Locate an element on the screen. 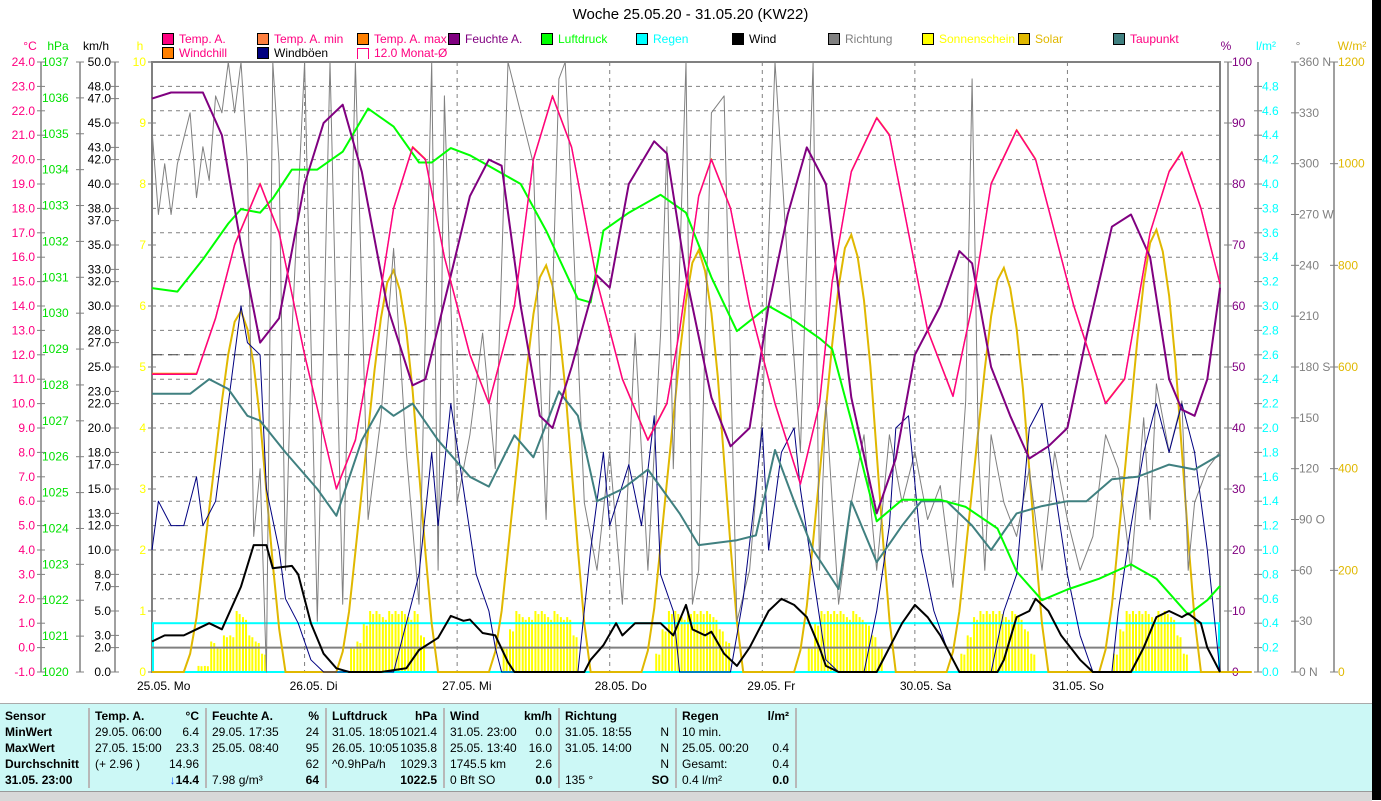 The image size is (1381, 801). solar-tick-label: 600 is located at coordinates (1348, 367).